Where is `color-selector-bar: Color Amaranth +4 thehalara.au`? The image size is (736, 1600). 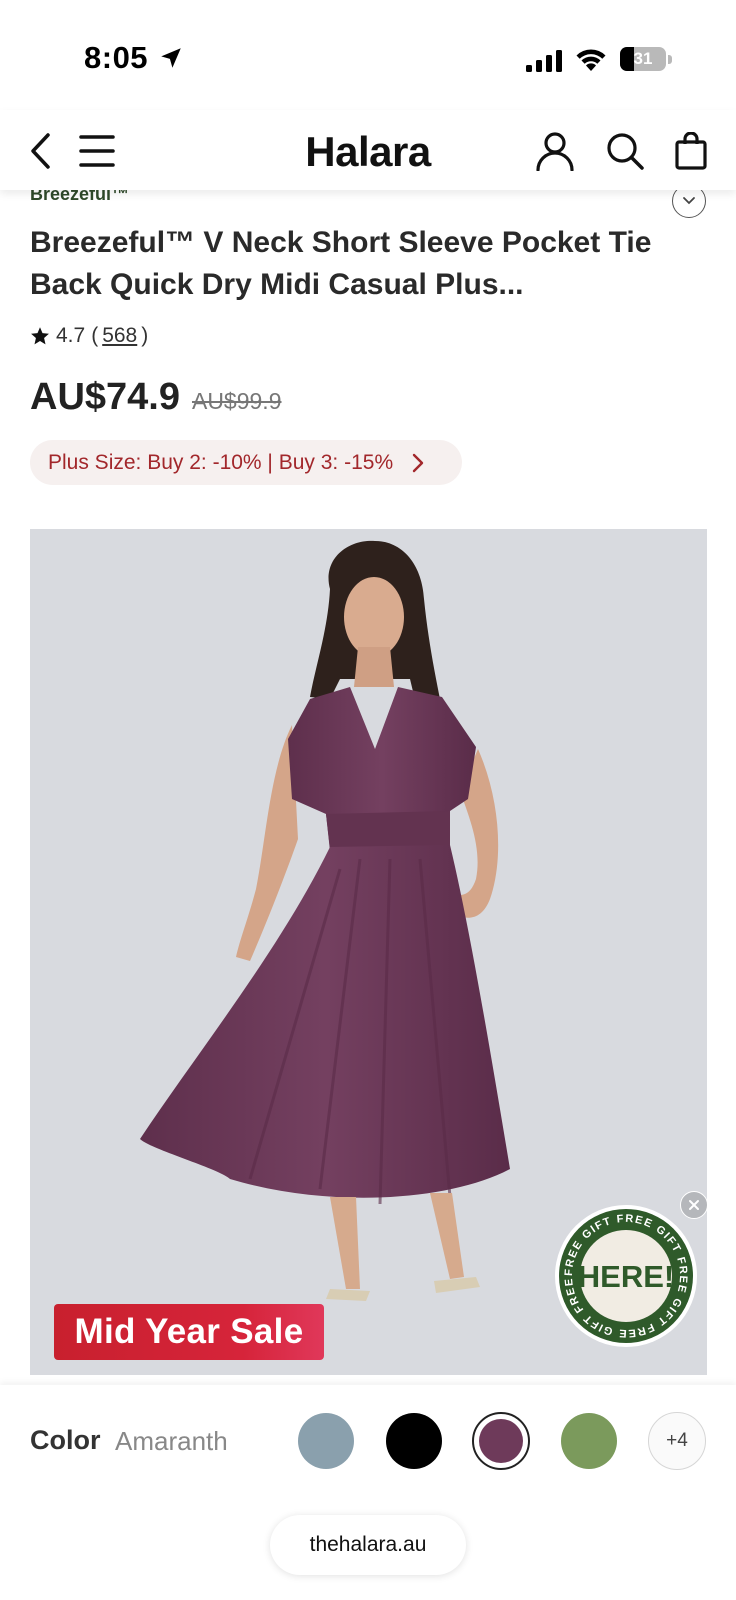 color-selector-bar: Color Amaranth +4 thehalara.au is located at coordinates (368, 1492).